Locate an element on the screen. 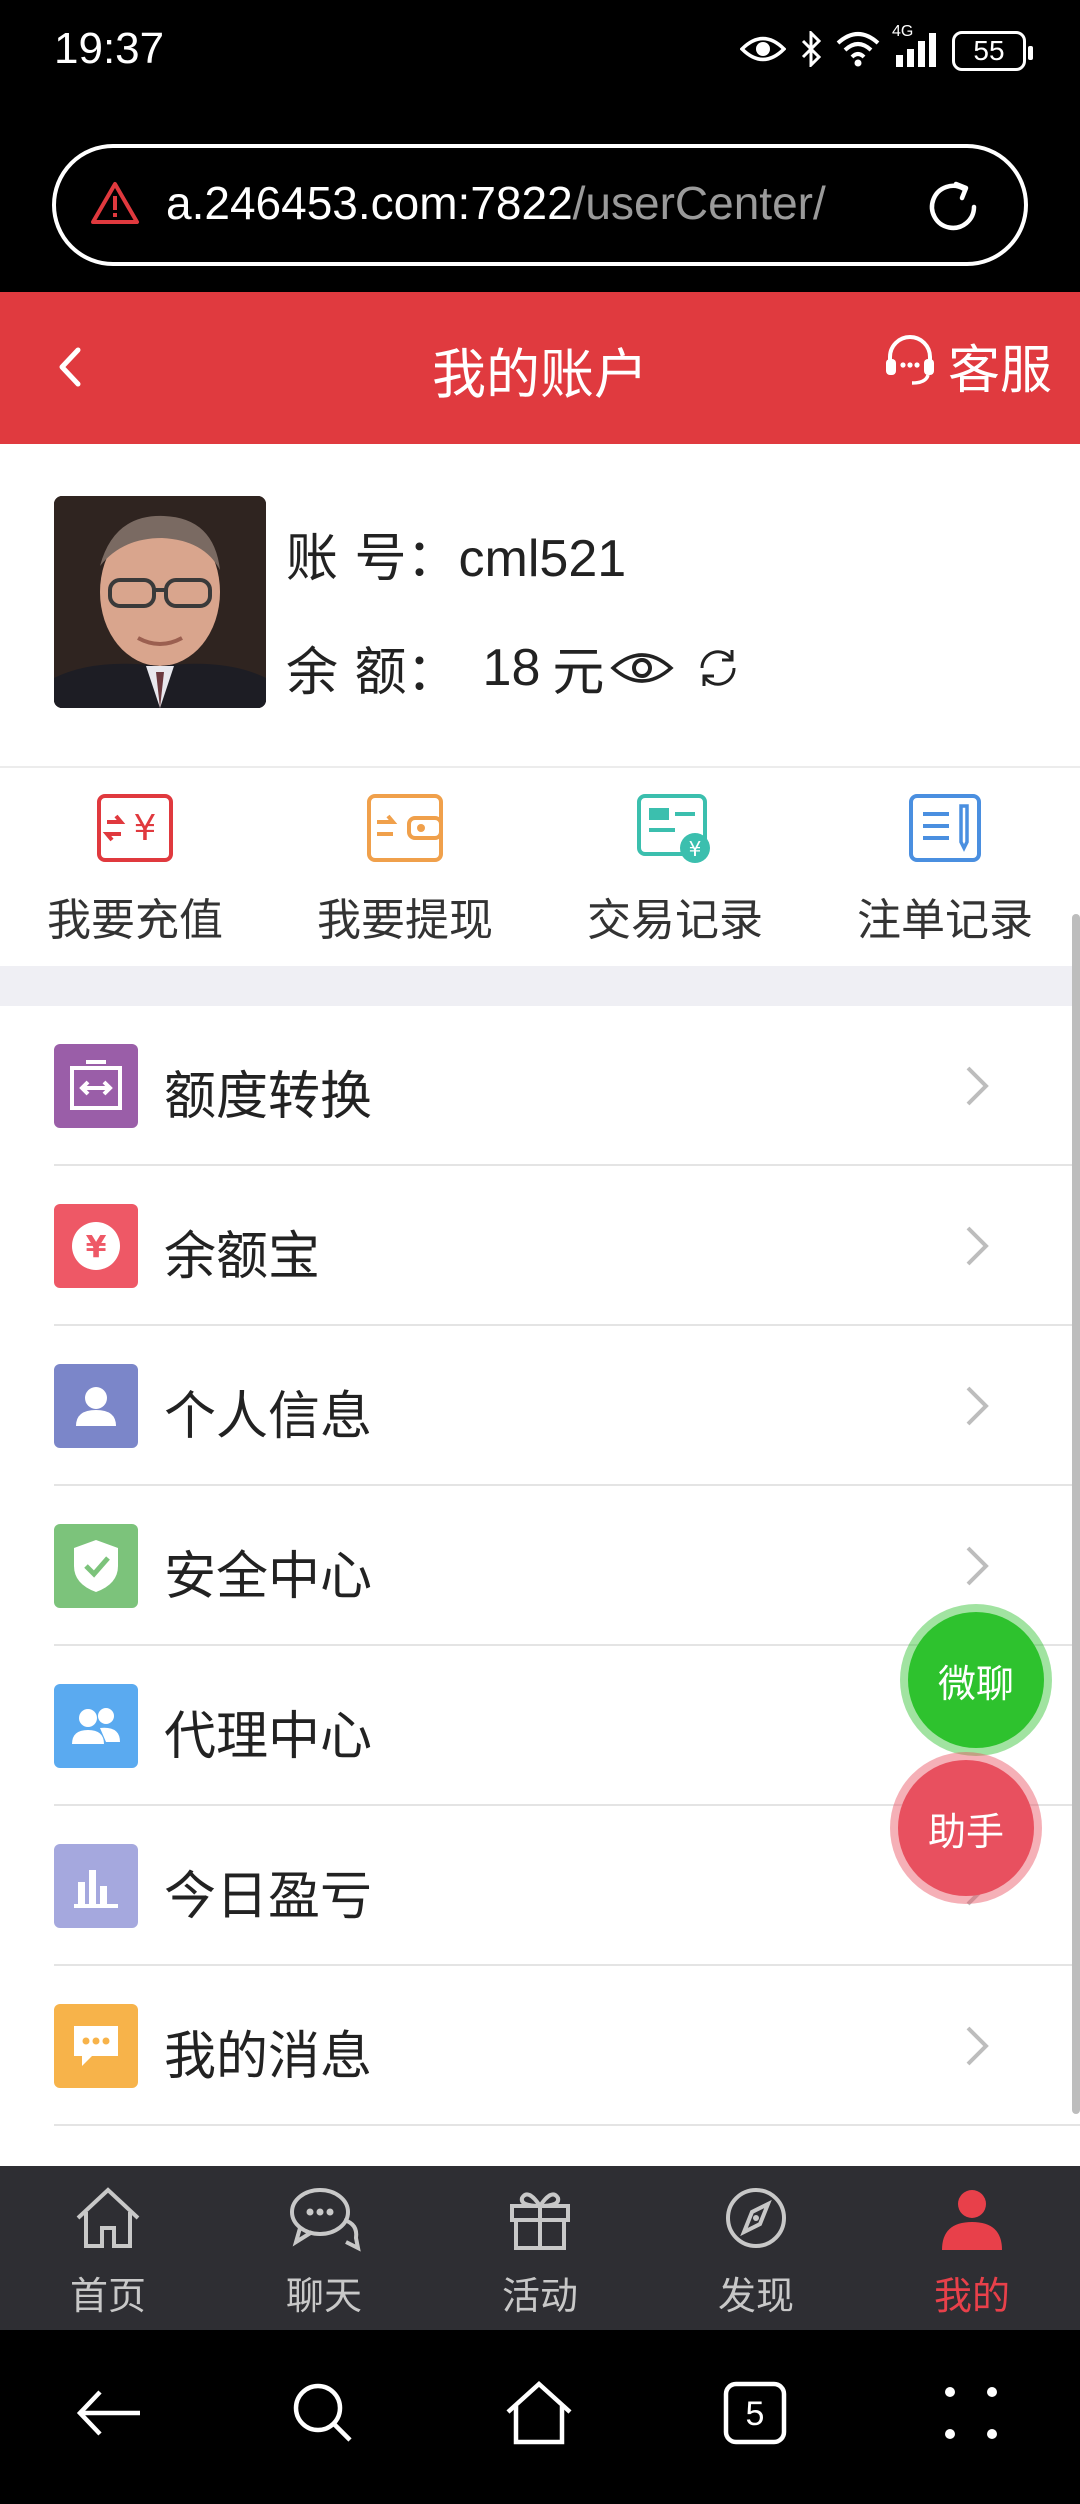 The height and width of the screenshot is (2504, 1080). menu-item-personal-info: 个人信息 is located at coordinates (567, 1406).